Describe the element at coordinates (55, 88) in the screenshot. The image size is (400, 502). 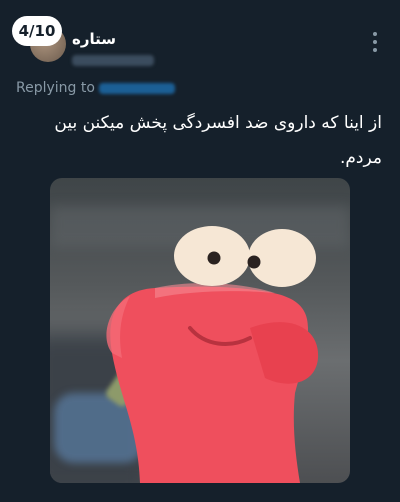
I see `replying-to-label: Replying to` at that location.